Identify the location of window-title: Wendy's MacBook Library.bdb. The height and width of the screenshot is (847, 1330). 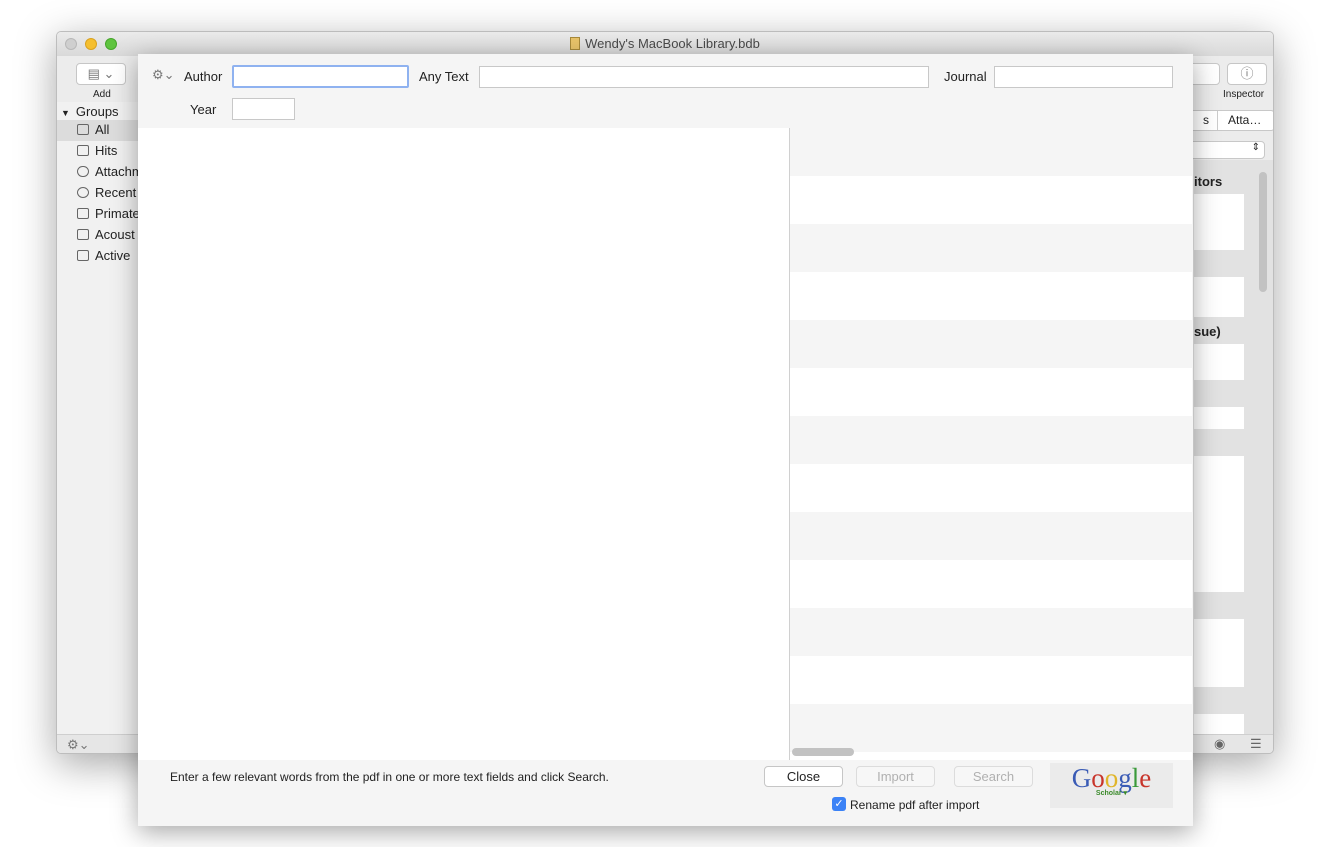
(672, 43).